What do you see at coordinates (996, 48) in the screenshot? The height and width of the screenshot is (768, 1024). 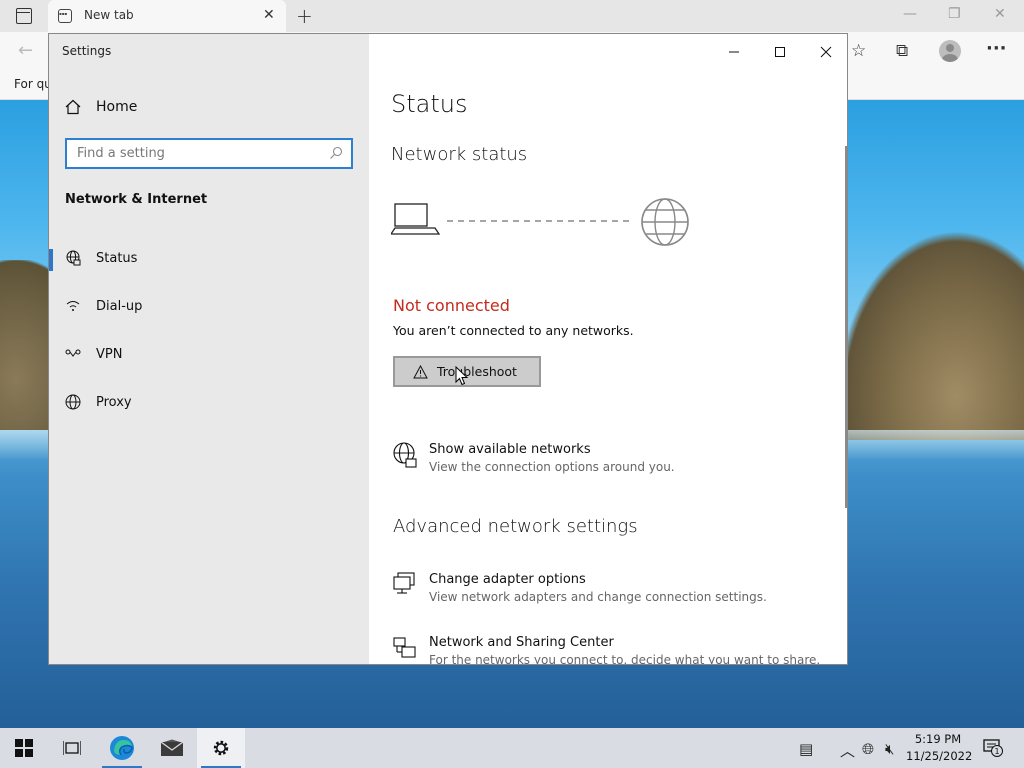 I see `more-options-icon: ···` at bounding box center [996, 48].